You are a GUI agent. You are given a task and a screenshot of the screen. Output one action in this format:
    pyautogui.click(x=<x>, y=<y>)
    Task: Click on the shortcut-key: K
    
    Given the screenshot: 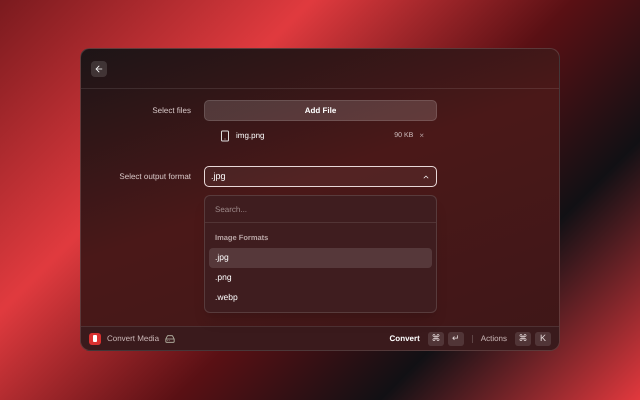 What is the action you would take?
    pyautogui.click(x=543, y=339)
    